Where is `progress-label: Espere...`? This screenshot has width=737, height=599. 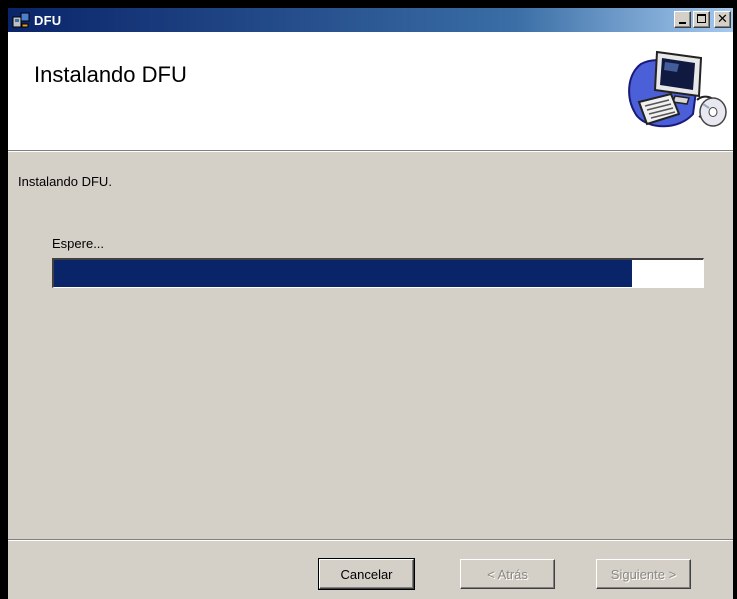 progress-label: Espere... is located at coordinates (78, 243).